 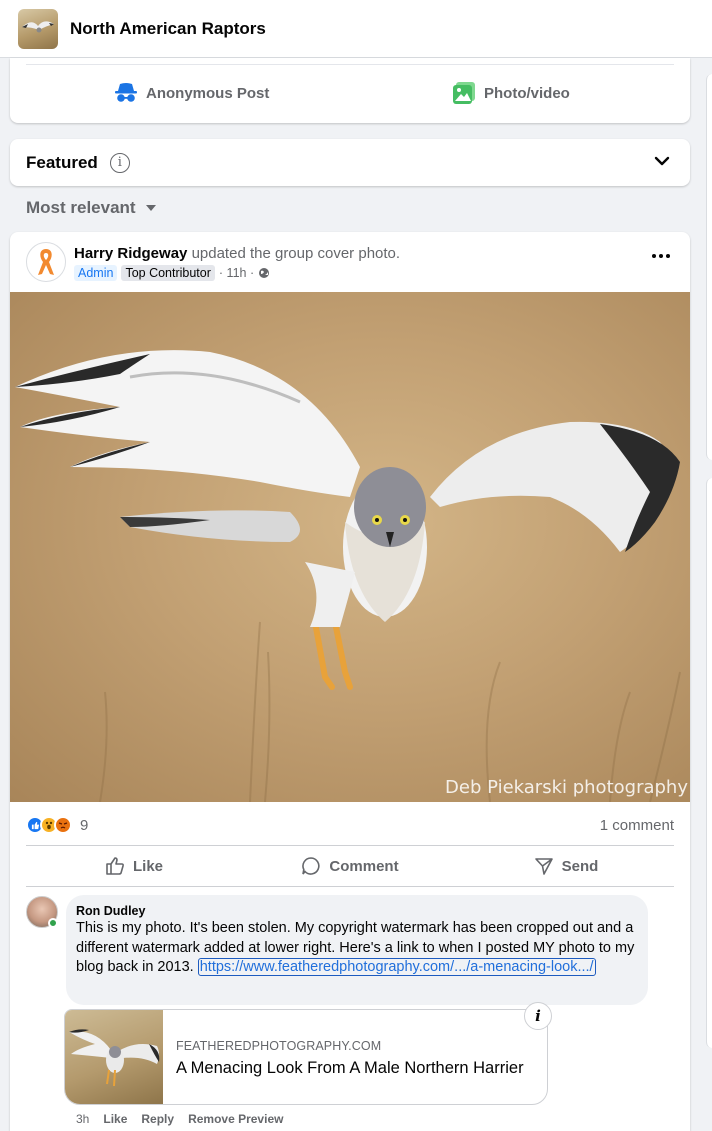 I want to click on comment-count: 1 comment, so click(x=637, y=825).